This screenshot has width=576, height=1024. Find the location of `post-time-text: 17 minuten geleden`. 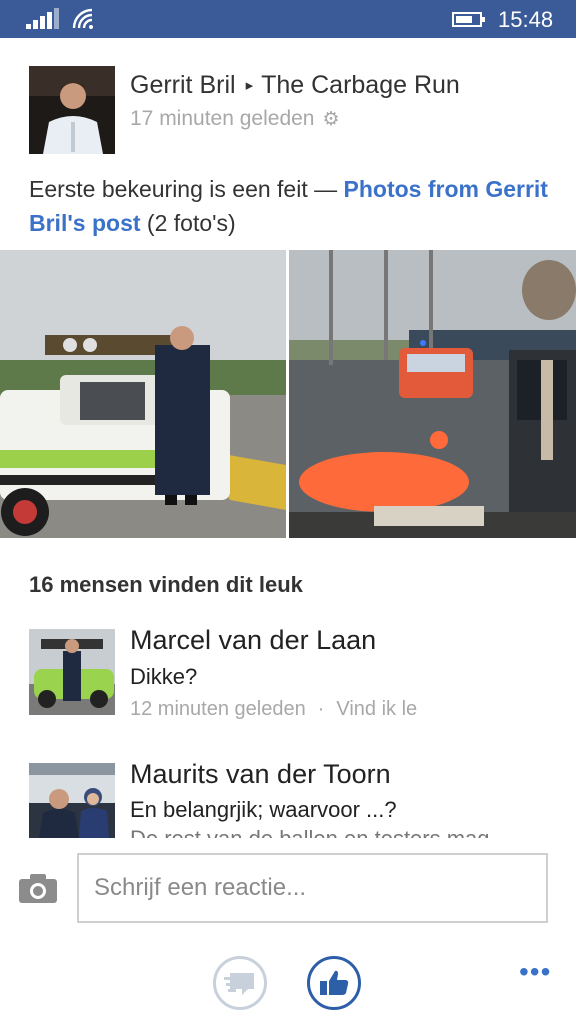

post-time-text: 17 minuten geleden is located at coordinates (222, 118).